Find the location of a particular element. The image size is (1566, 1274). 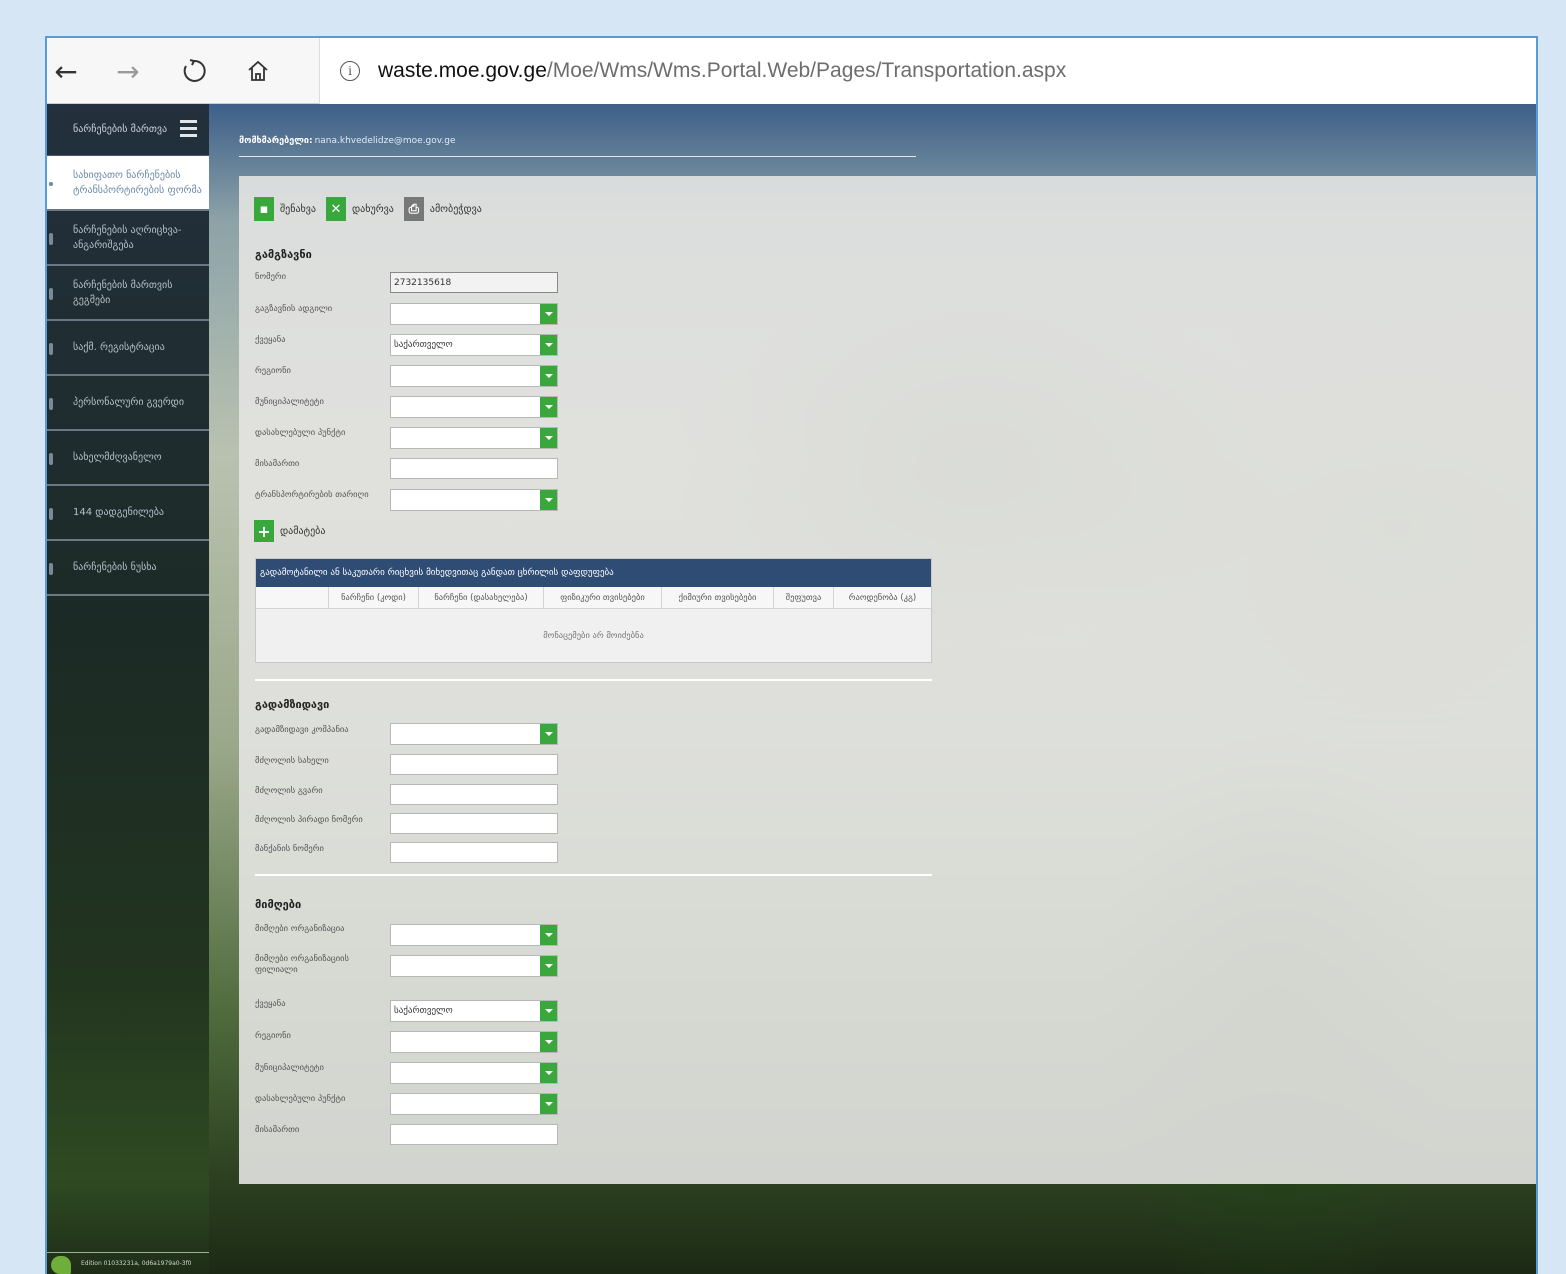

refresh-icon is located at coordinates (194, 71).